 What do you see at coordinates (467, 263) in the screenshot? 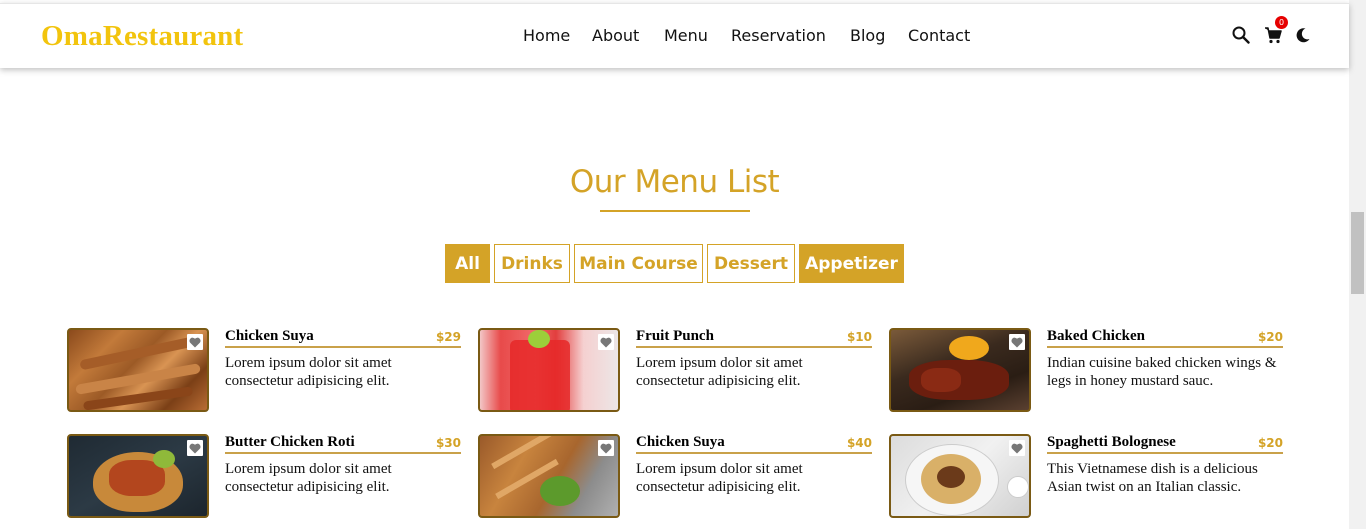
I see `filter-all: All` at bounding box center [467, 263].